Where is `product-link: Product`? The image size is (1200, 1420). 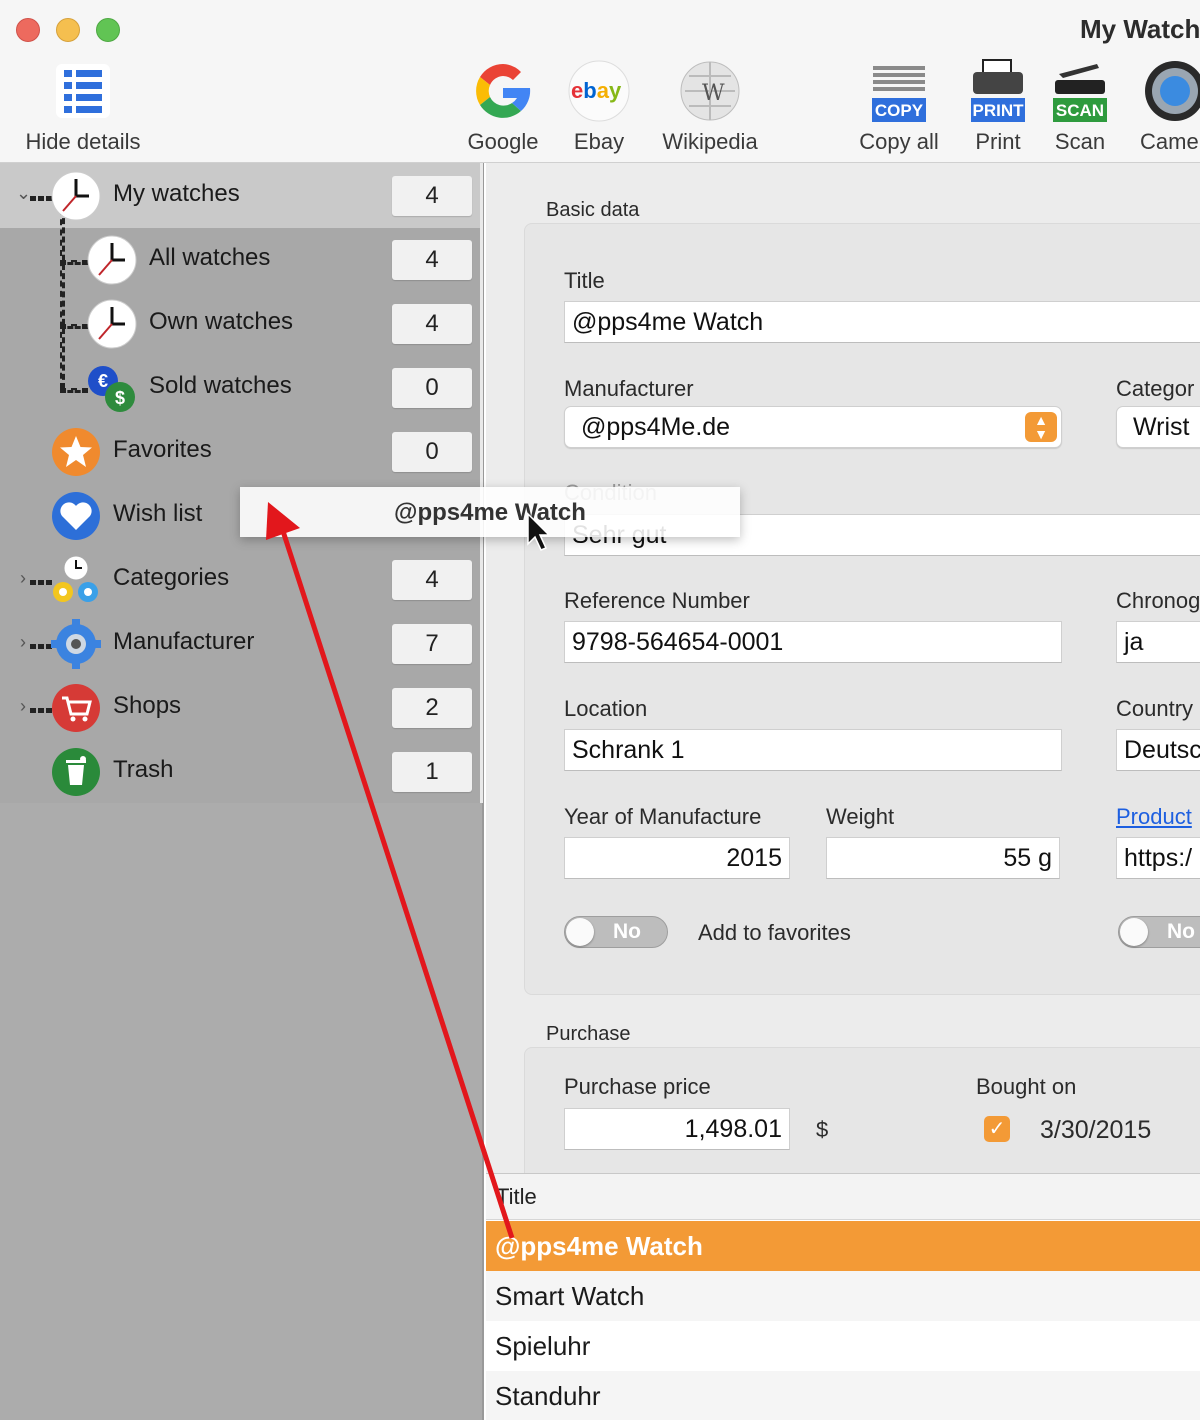 product-link: Product is located at coordinates (1154, 817).